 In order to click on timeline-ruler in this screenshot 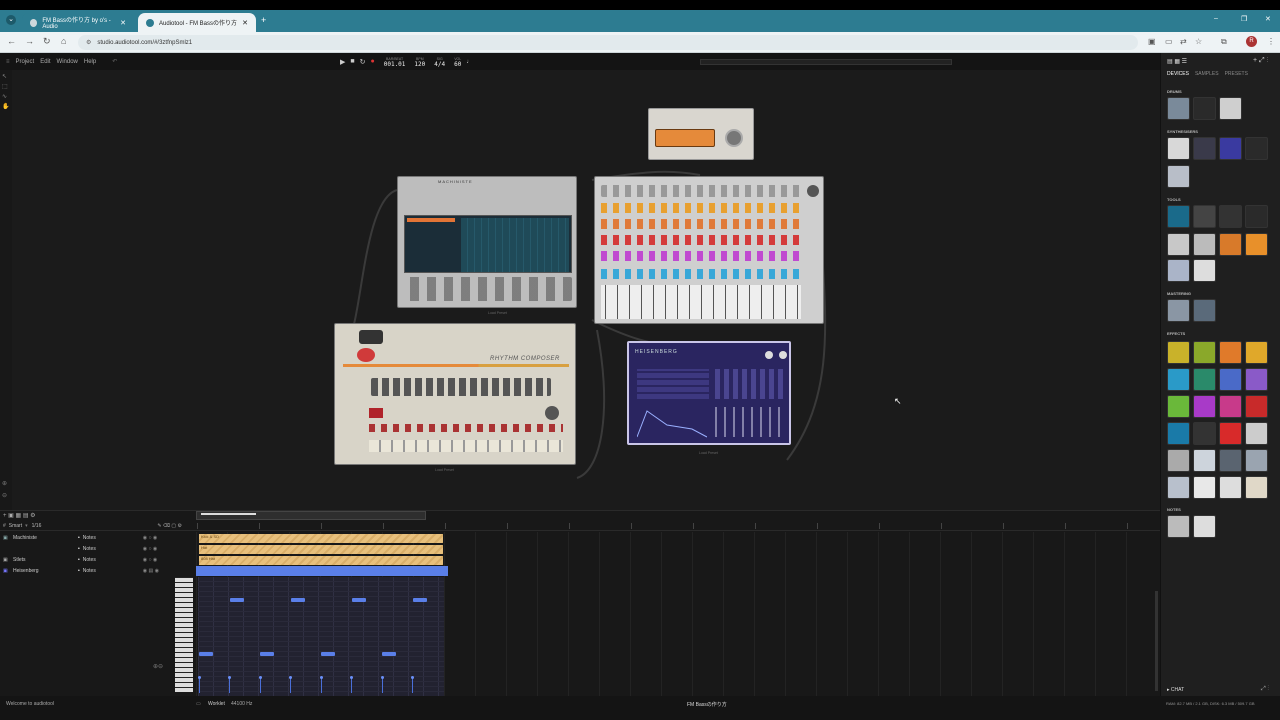, I will do `click(676, 526)`.